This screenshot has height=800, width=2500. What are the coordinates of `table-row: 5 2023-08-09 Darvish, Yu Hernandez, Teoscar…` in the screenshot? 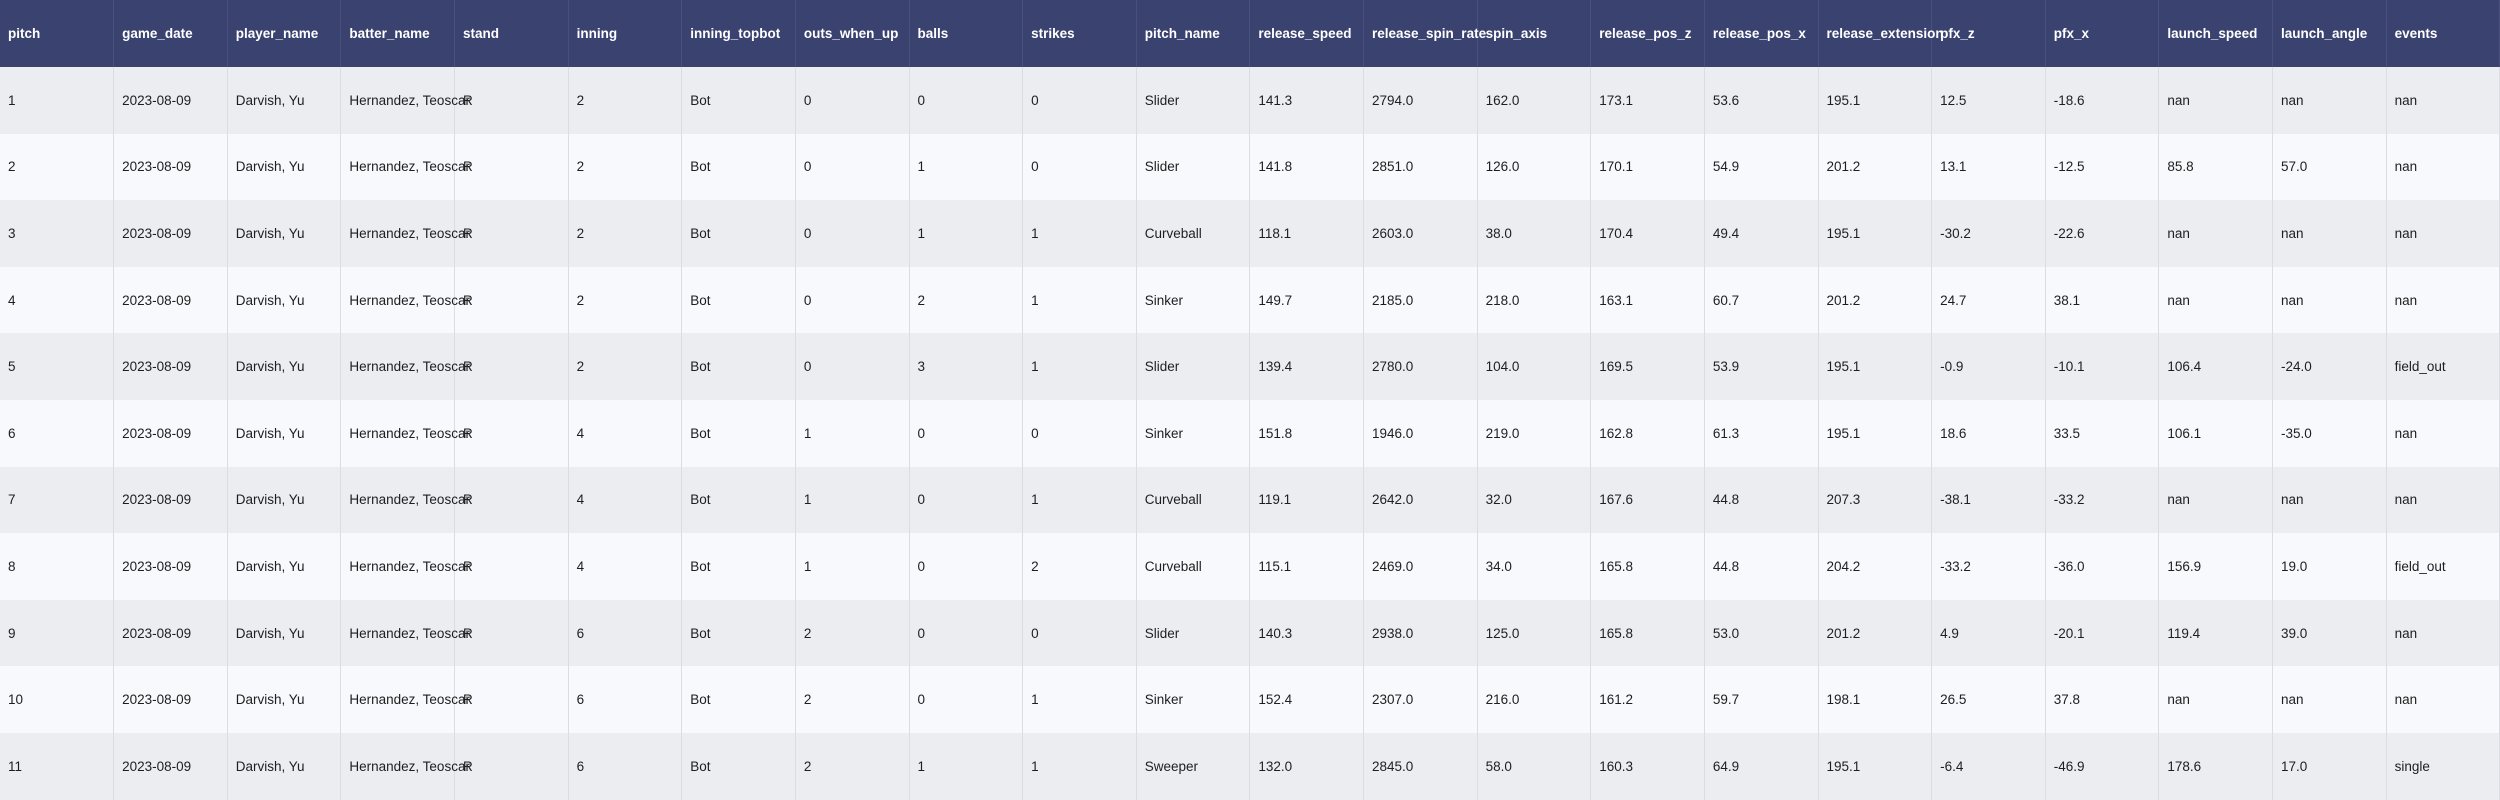 It's located at (1250, 366).